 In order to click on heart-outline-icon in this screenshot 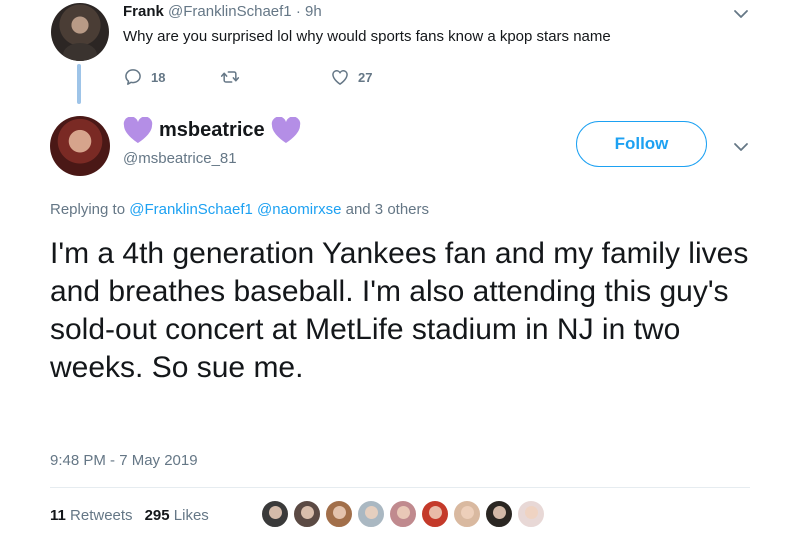, I will do `click(340, 77)`.